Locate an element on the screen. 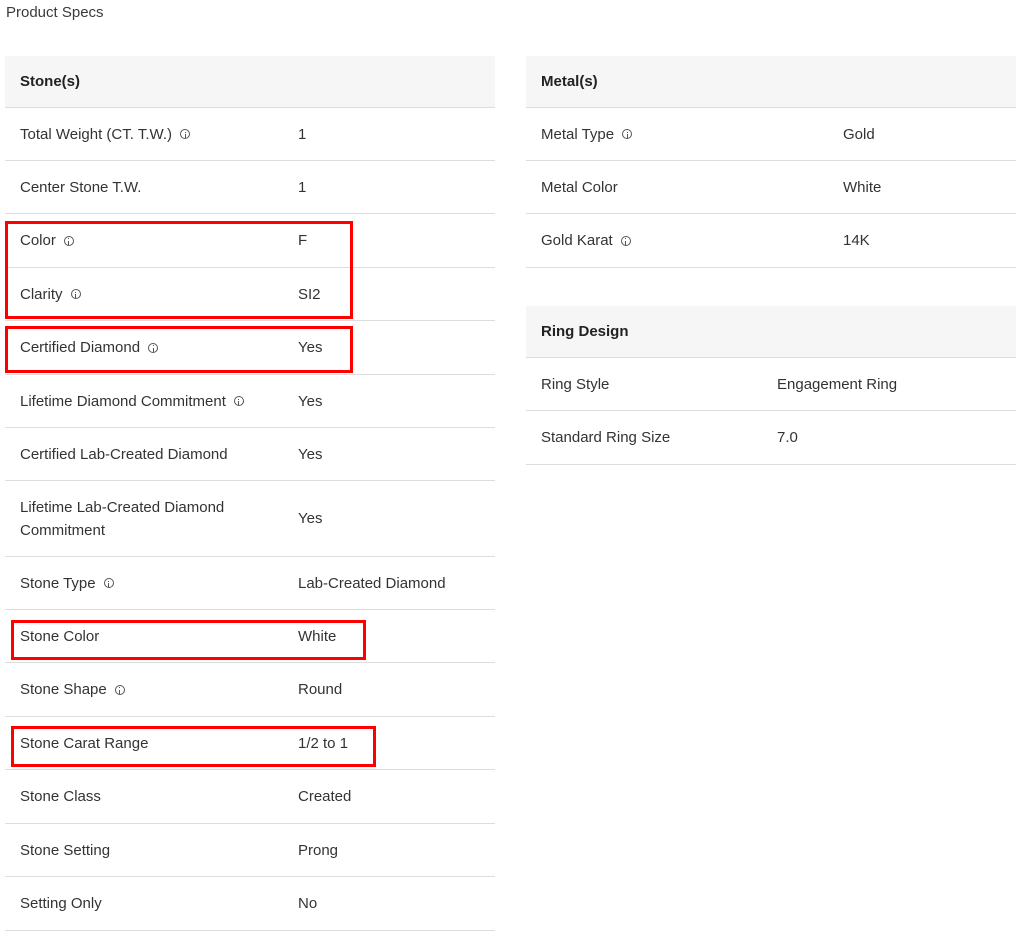  spec-value: Prong is located at coordinates (318, 850).